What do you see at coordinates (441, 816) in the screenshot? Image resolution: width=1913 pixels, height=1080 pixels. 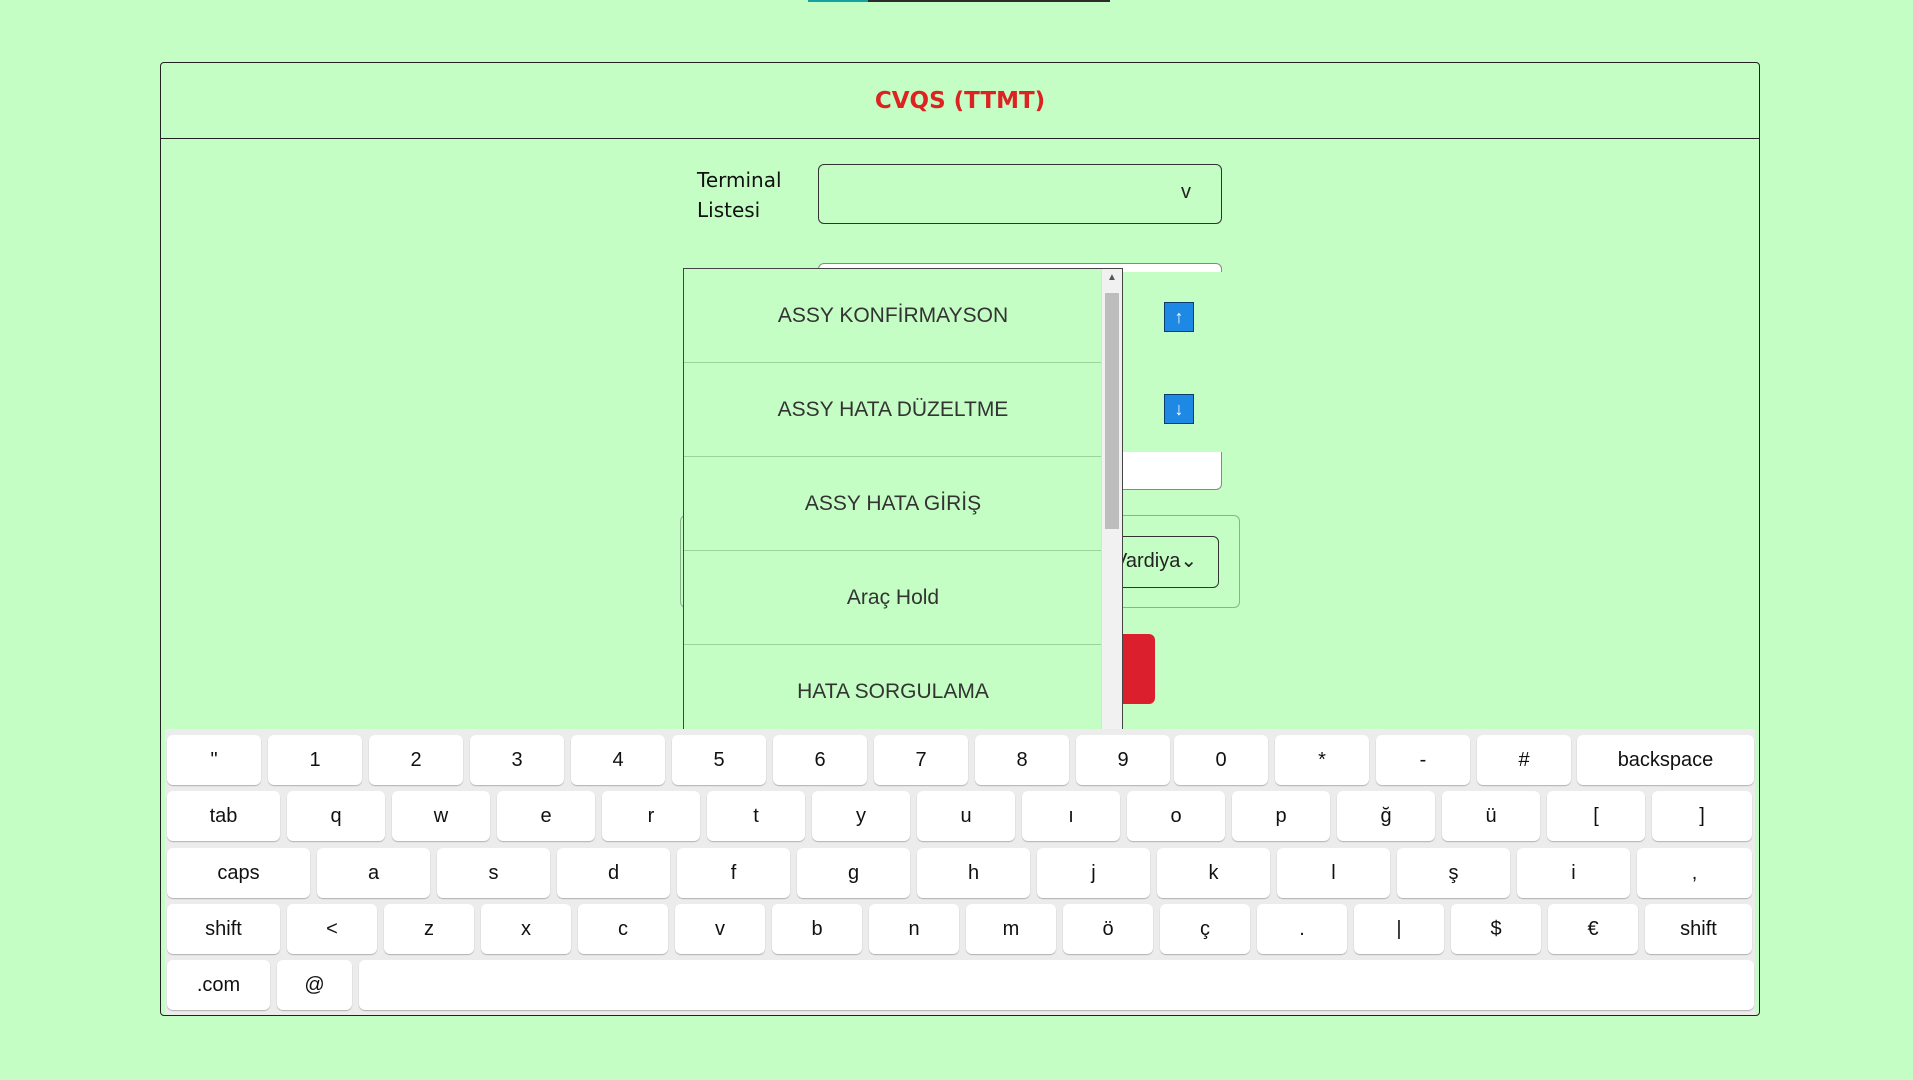 I see `key: w` at bounding box center [441, 816].